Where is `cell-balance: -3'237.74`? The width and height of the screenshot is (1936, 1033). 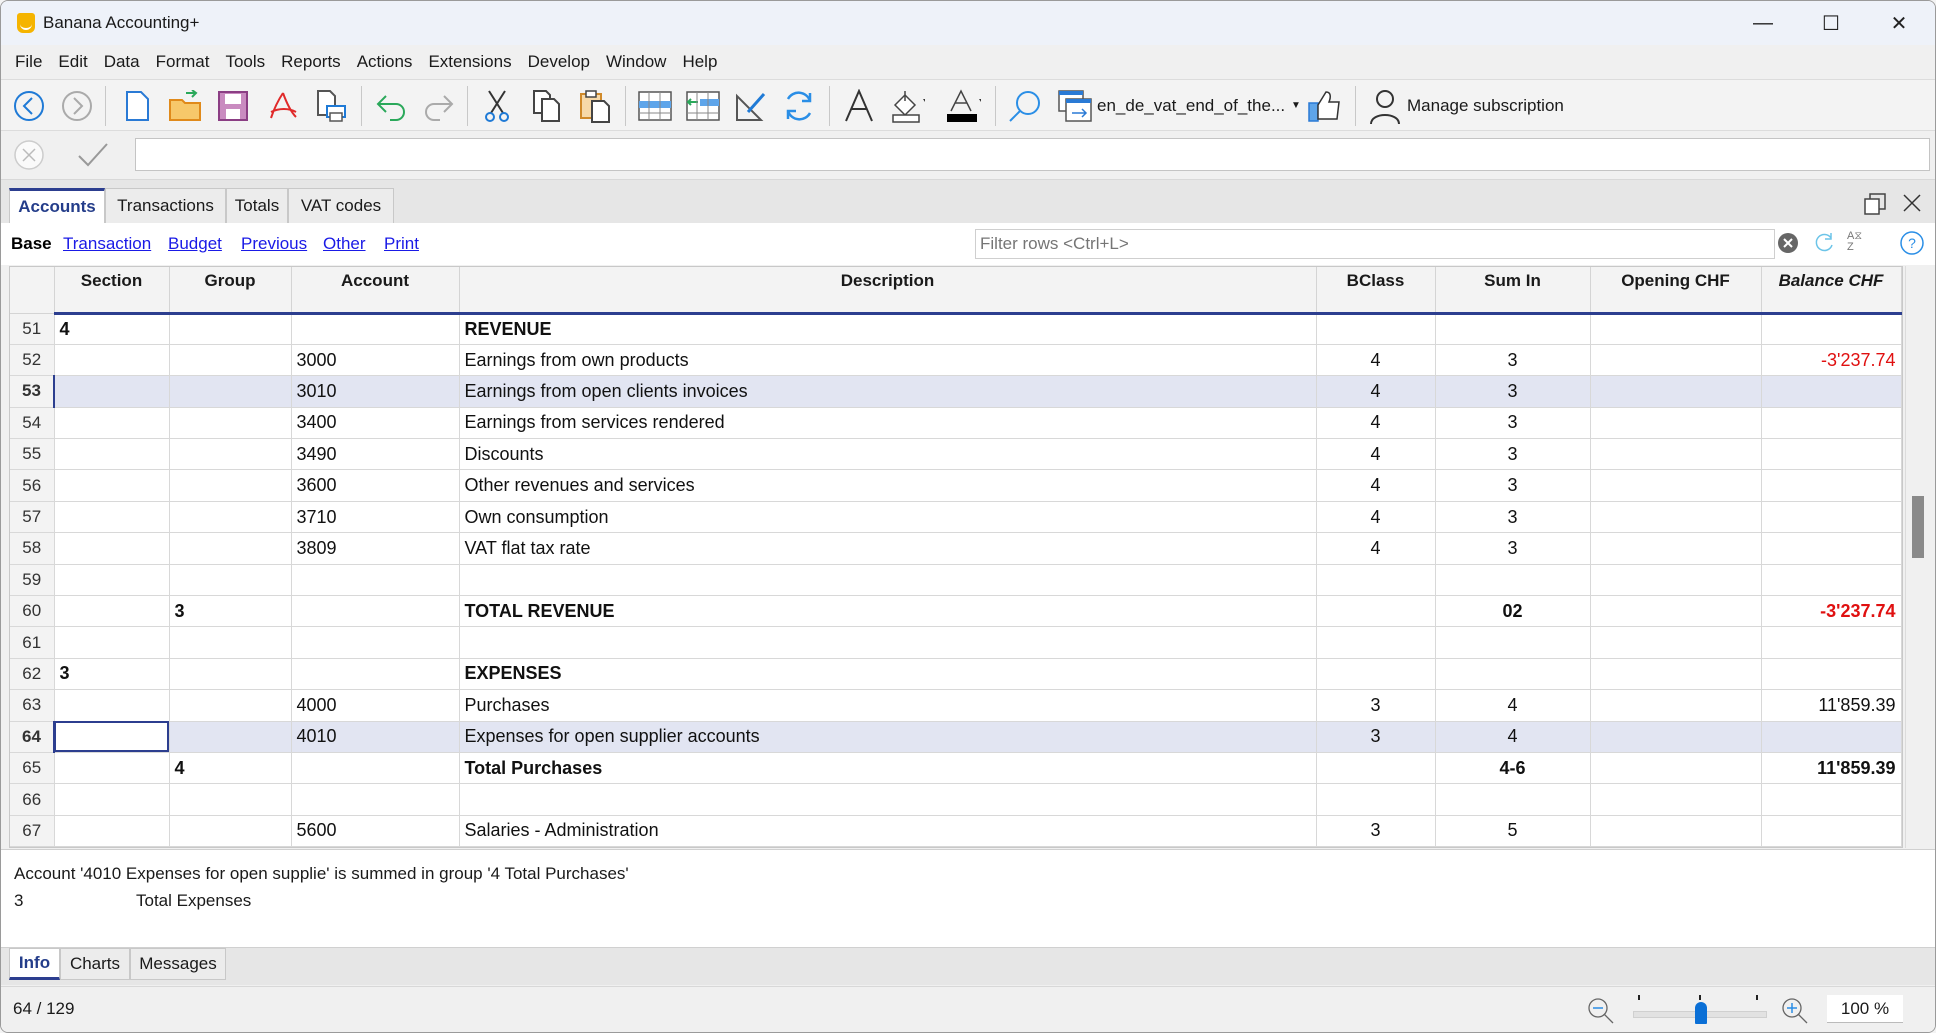
cell-balance: -3'237.74 is located at coordinates (1831, 360).